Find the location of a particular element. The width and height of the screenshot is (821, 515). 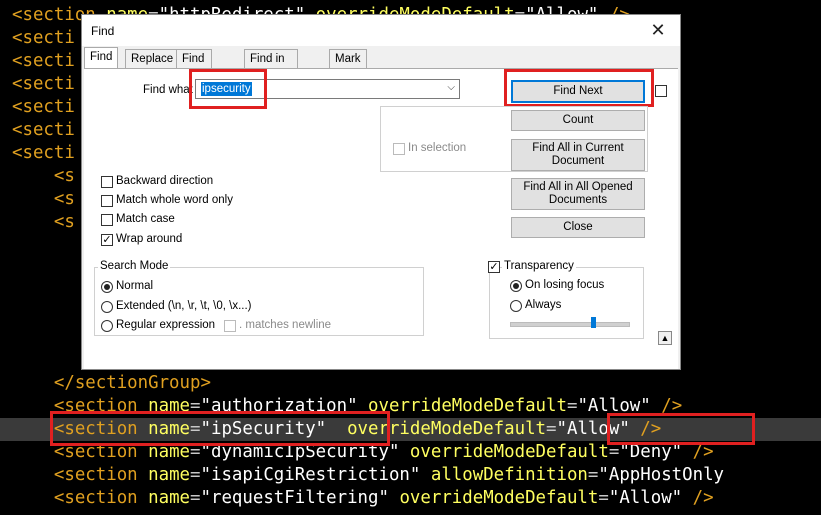

in-selection-checkbox is located at coordinates (399, 149).